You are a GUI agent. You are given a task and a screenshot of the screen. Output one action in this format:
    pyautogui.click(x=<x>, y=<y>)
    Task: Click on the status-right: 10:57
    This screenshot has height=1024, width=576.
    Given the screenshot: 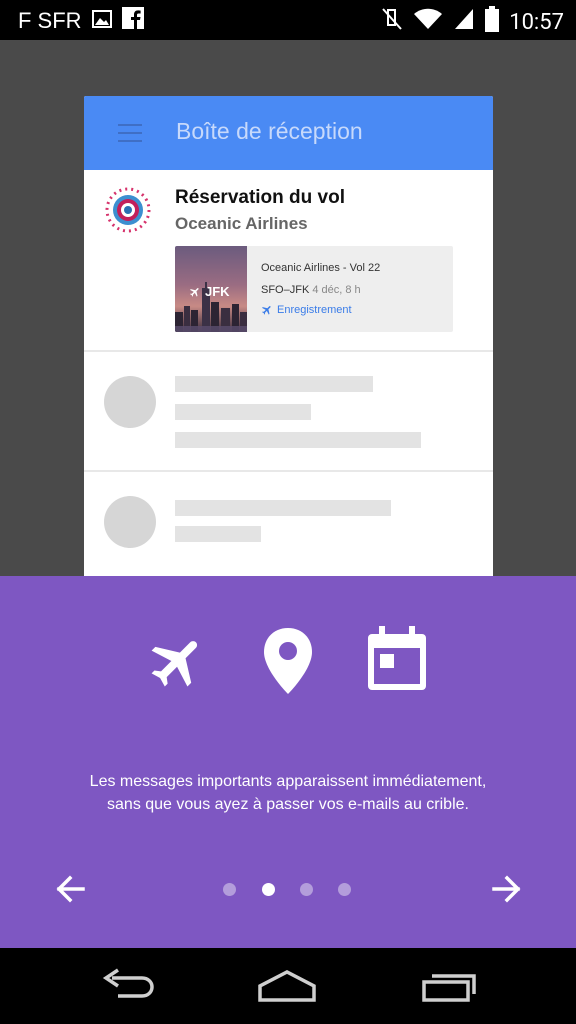 What is the action you would take?
    pyautogui.click(x=472, y=22)
    